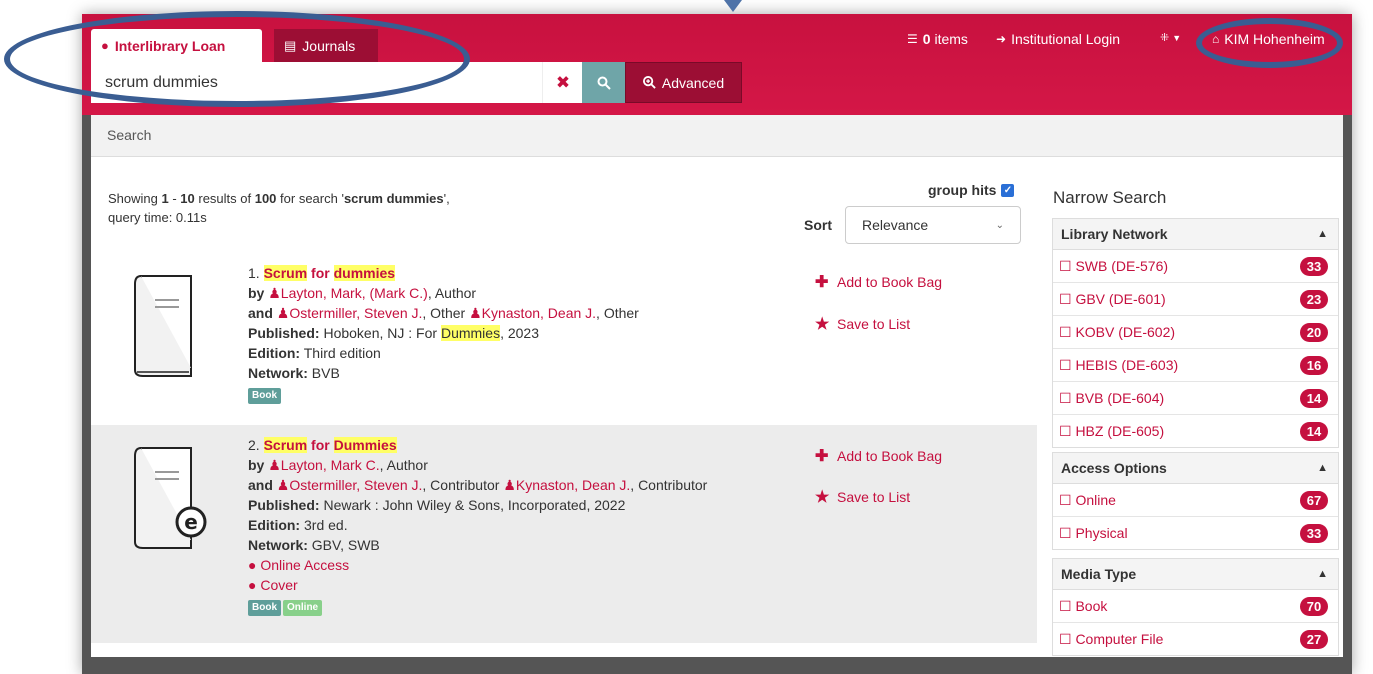  I want to click on author-link: ♟Layton, Mark, (Mark C.), so click(348, 293).